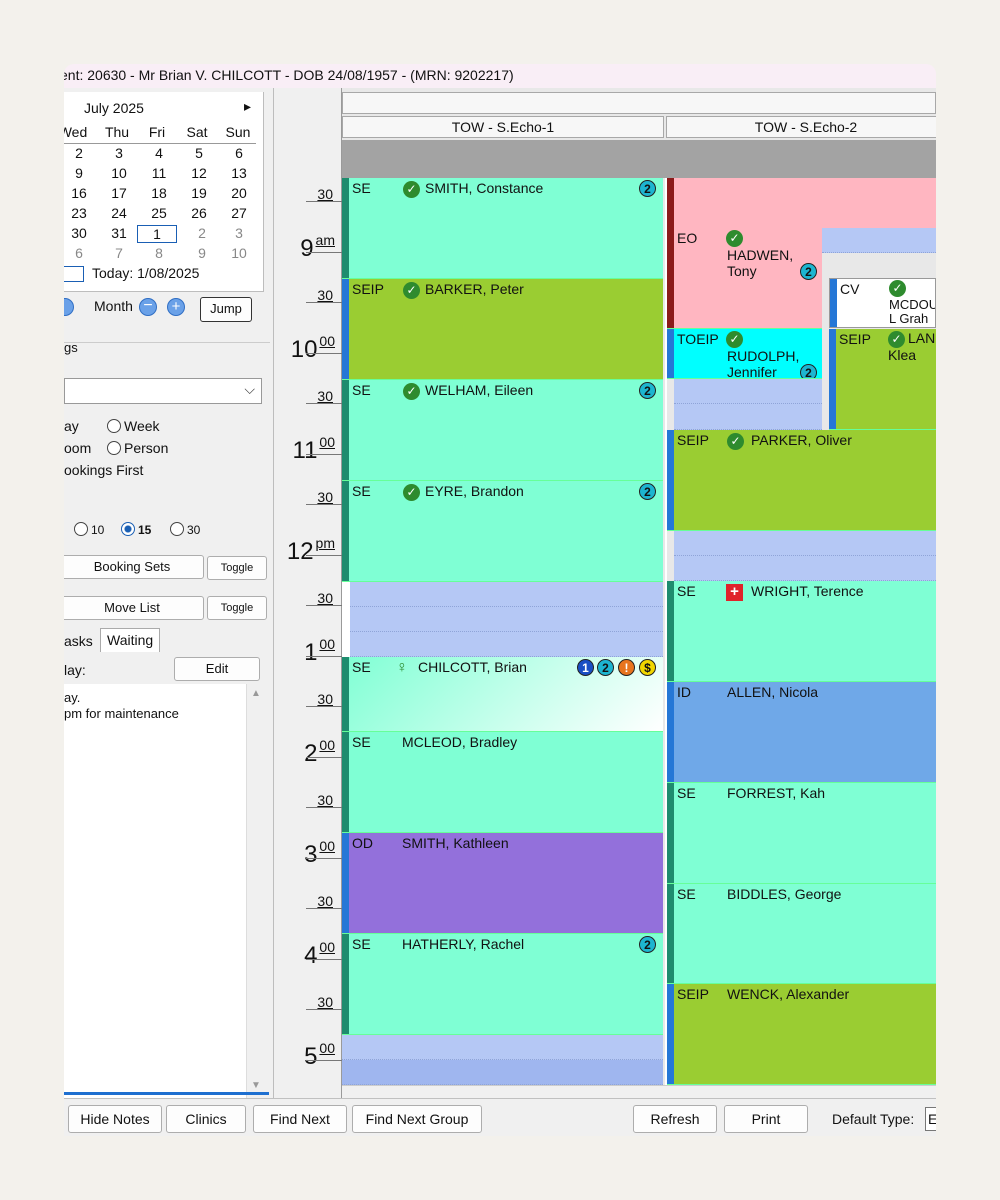 The width and height of the screenshot is (1000, 1200). Describe the element at coordinates (197, 132) in the screenshot. I see `weekday-sat: Sat` at that location.